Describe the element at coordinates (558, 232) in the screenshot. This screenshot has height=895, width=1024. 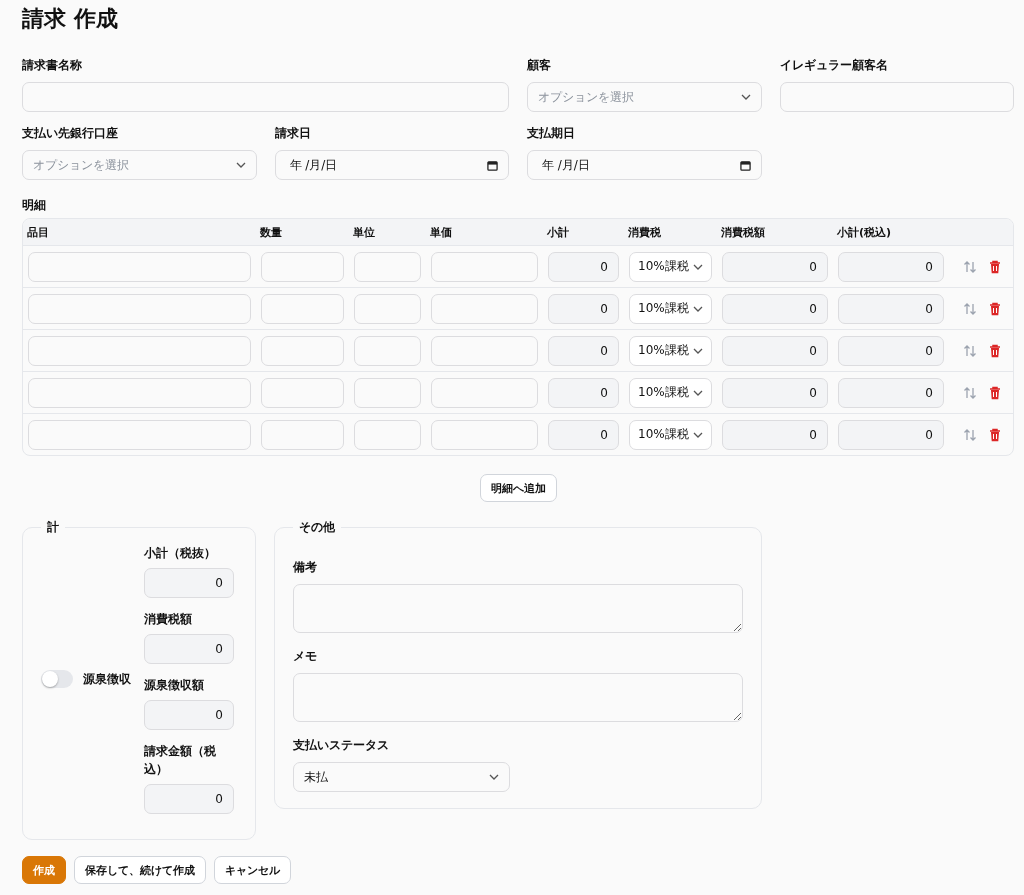
I see `column-header: 小計` at that location.